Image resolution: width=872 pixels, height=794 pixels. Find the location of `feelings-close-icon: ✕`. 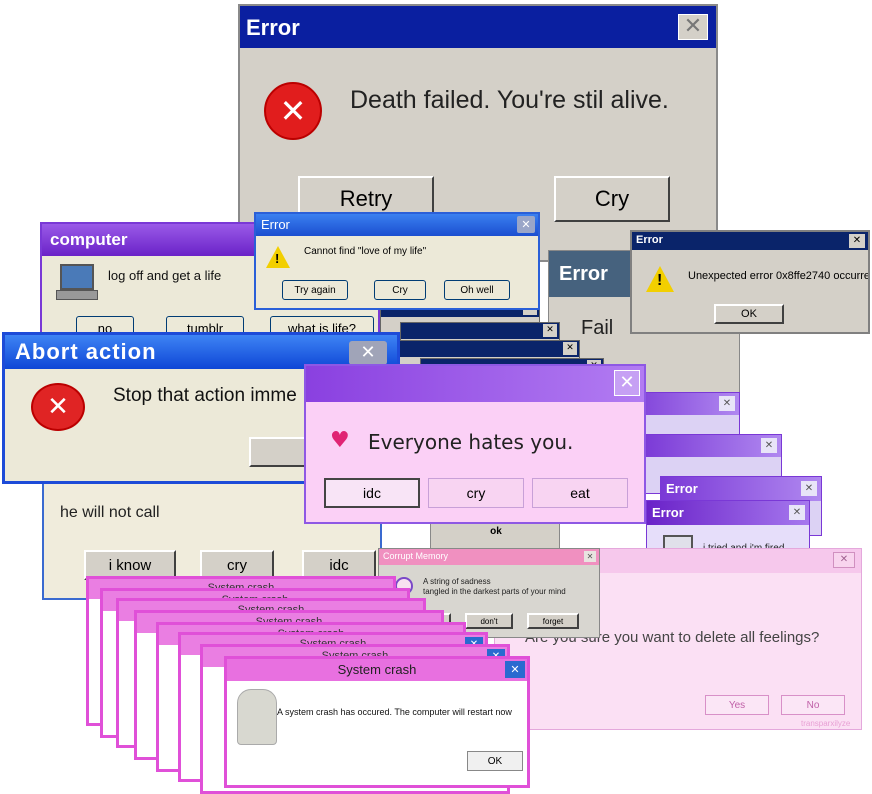

feelings-close-icon: ✕ is located at coordinates (844, 560).